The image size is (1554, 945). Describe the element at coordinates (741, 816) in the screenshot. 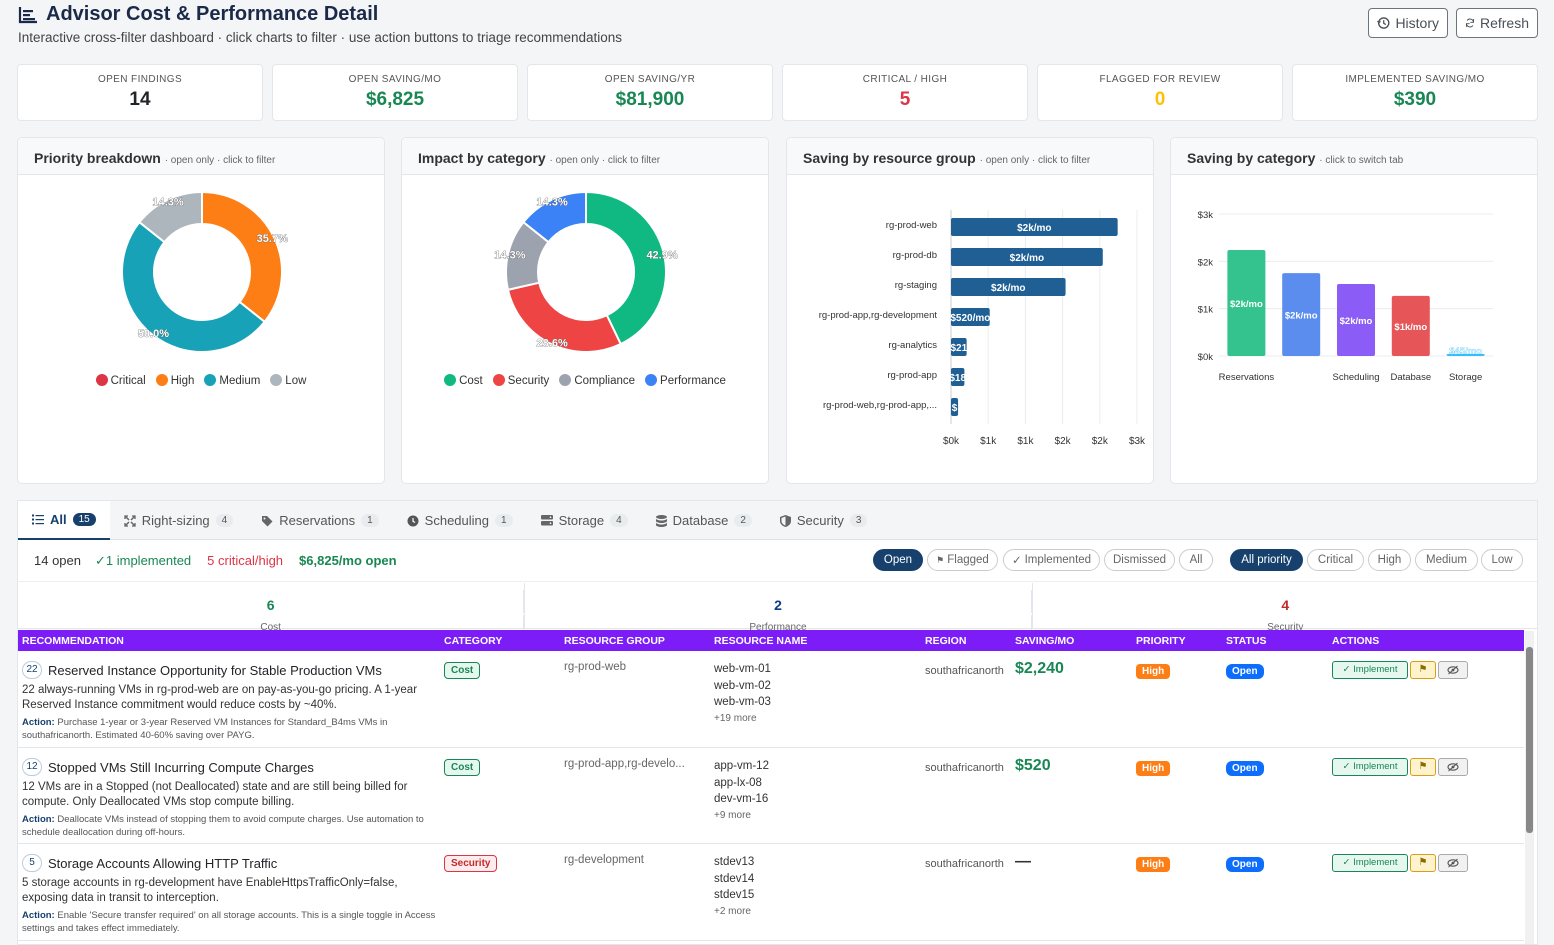

I see `resource-more-link: +9 more` at that location.